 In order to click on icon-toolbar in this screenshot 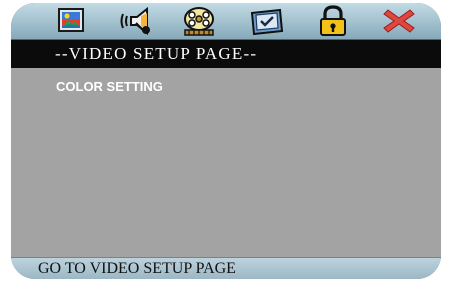, I will do `click(226, 21)`.